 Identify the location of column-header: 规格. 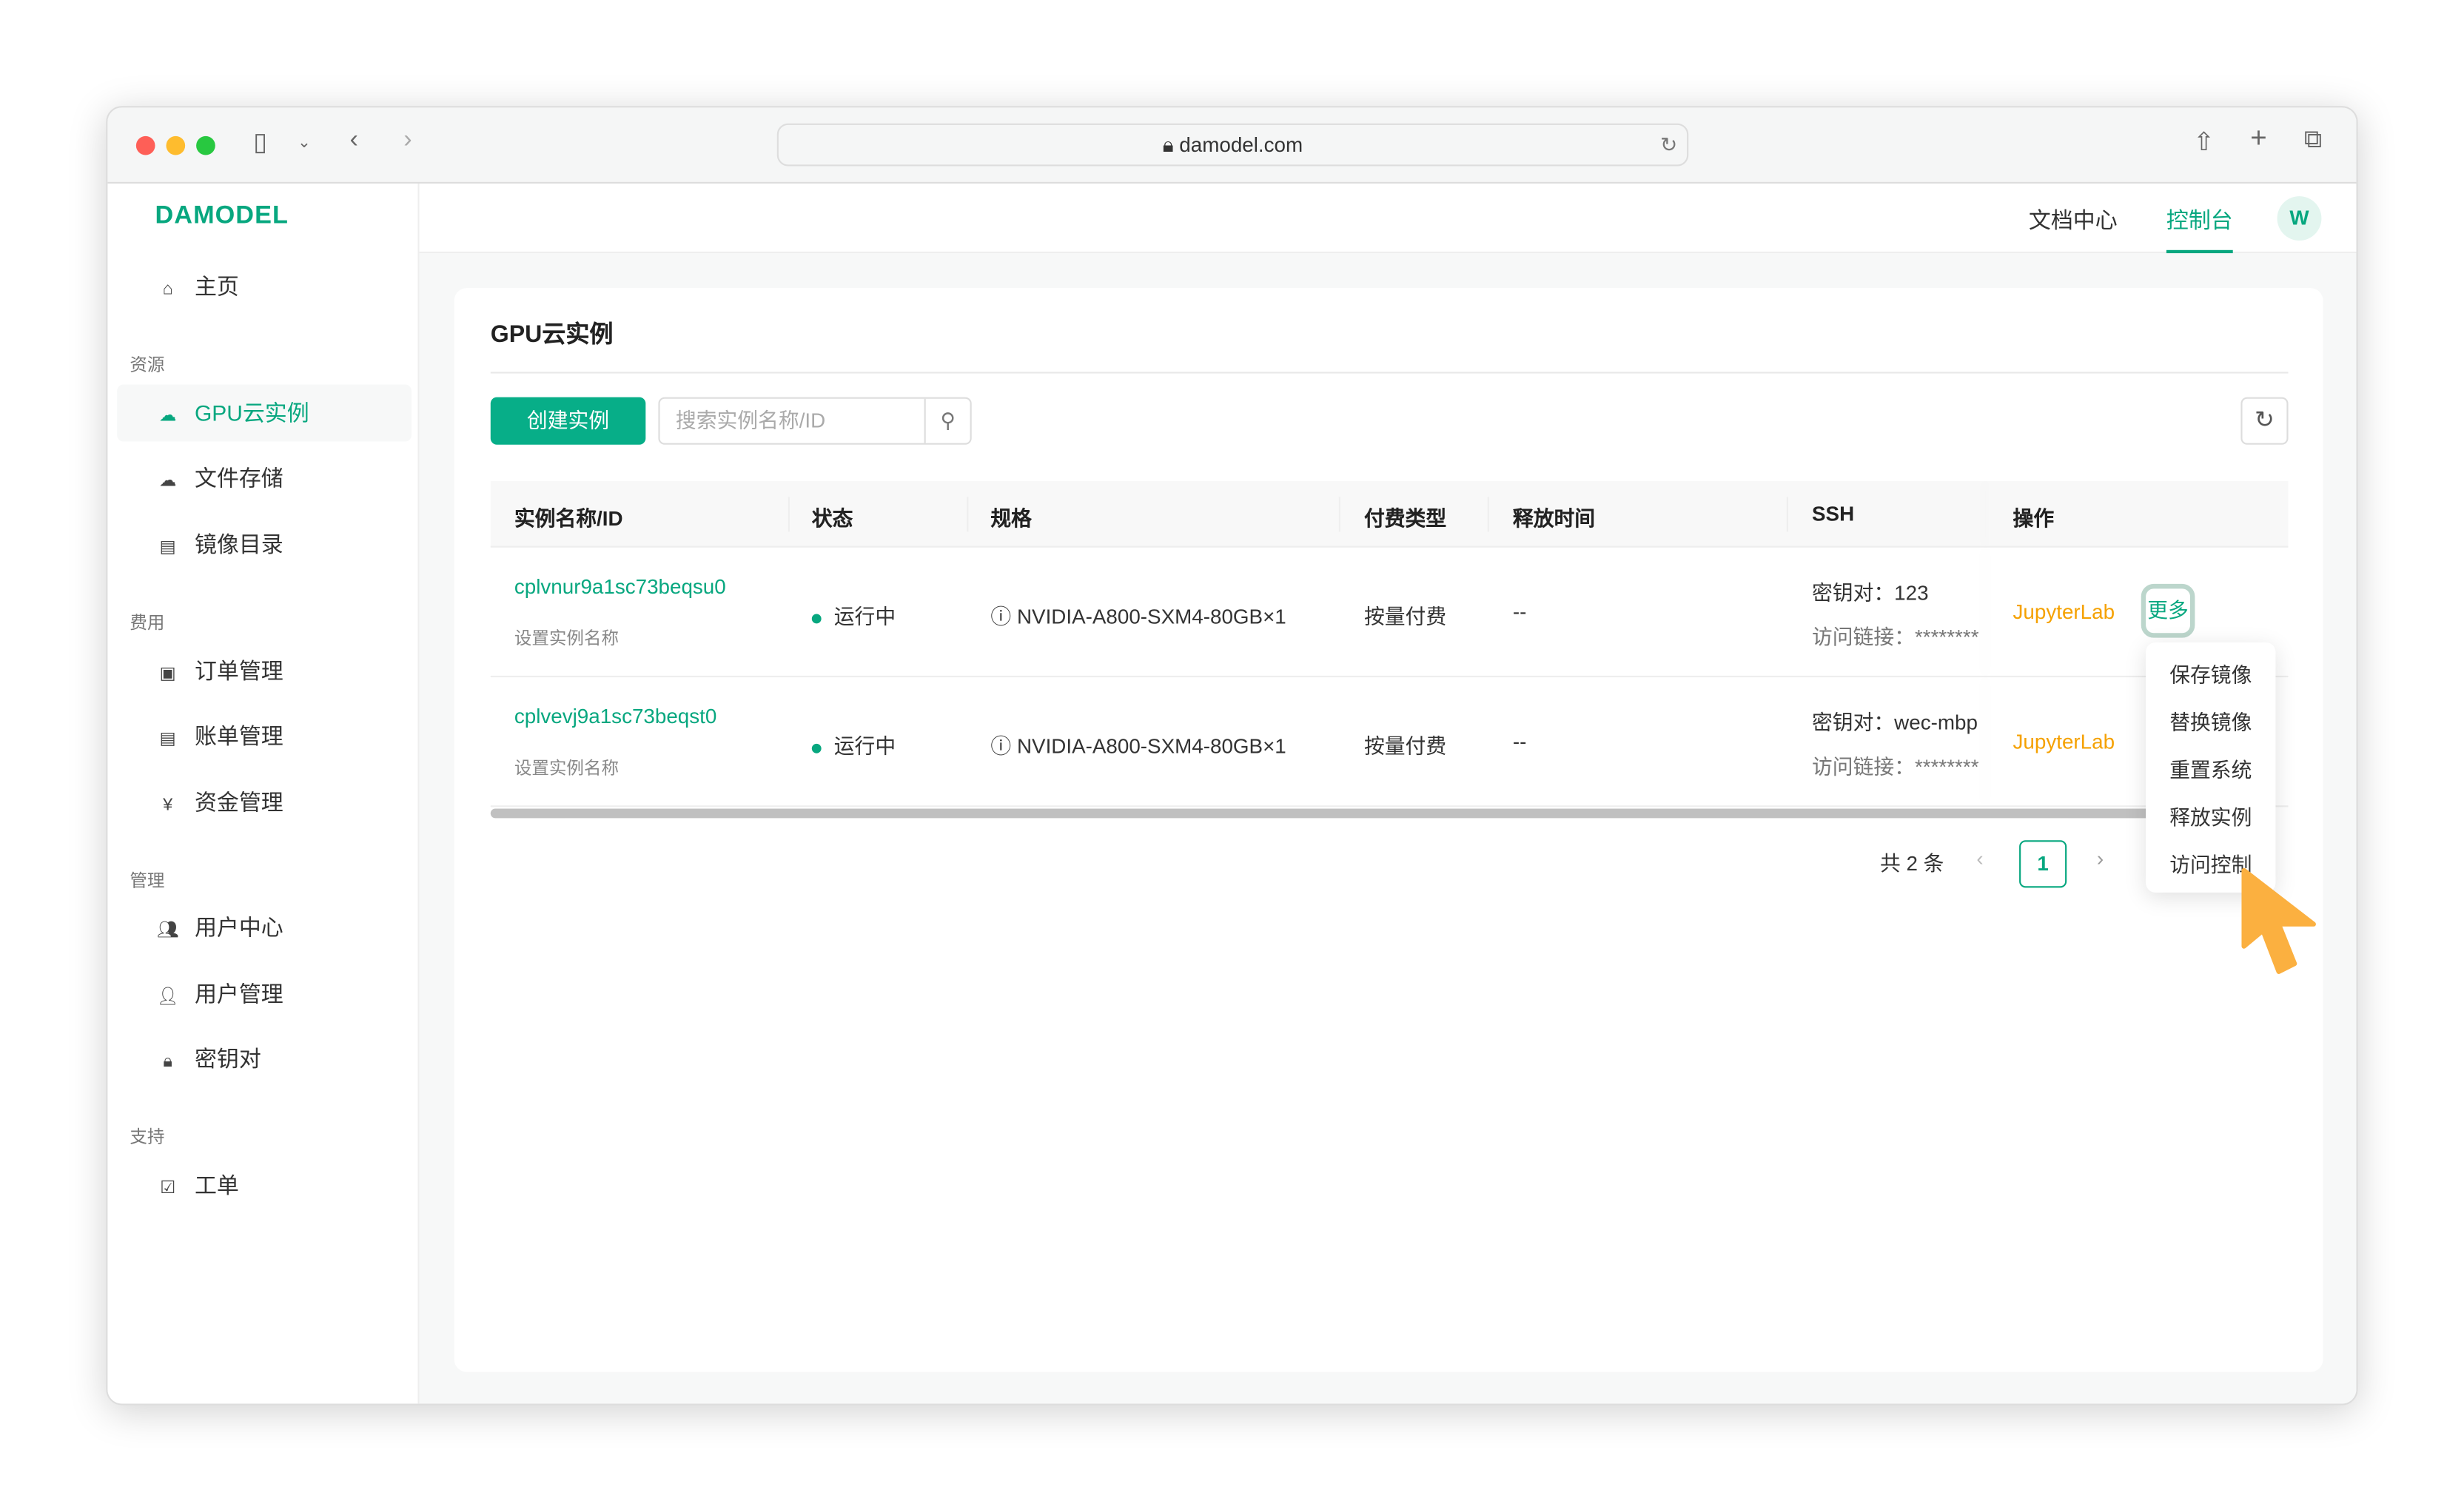
(1011, 518).